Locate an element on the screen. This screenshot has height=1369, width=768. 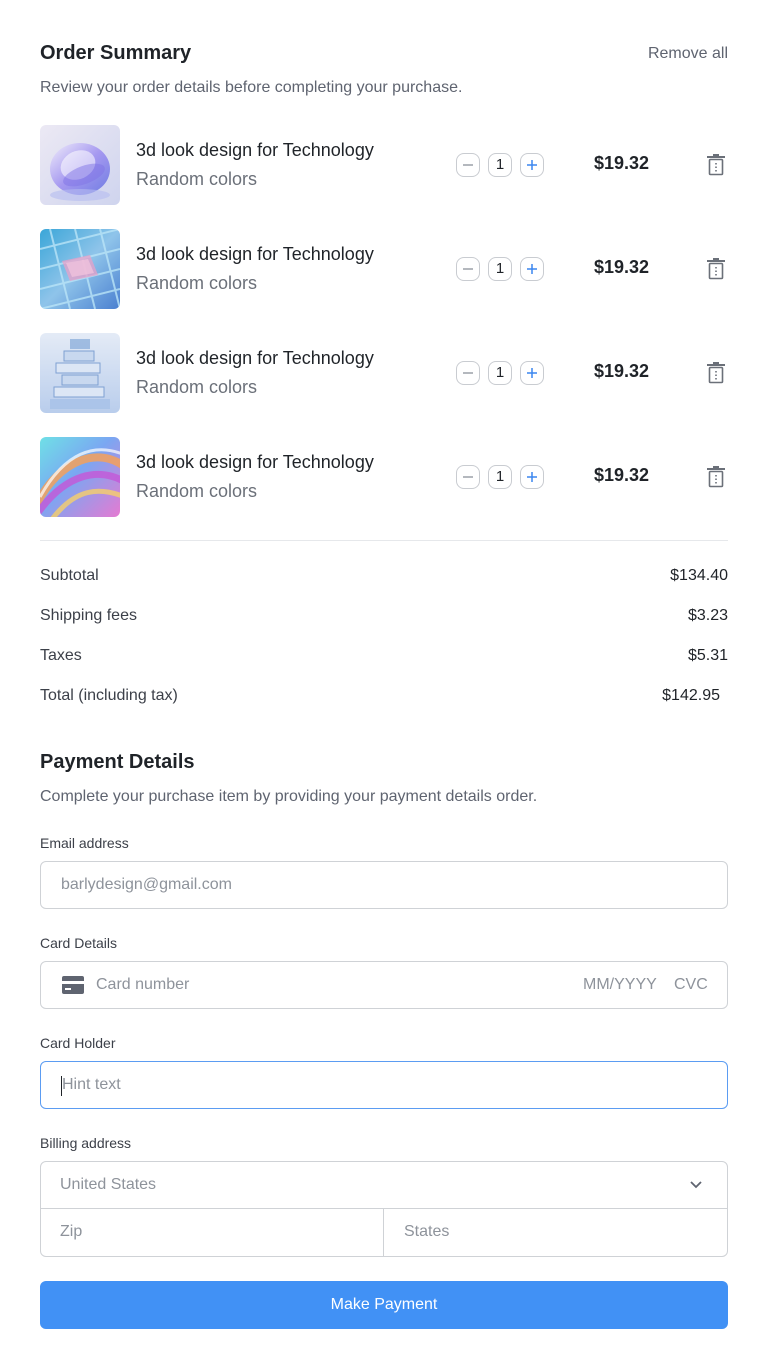
card-details-label: Card Details is located at coordinates (79, 943).